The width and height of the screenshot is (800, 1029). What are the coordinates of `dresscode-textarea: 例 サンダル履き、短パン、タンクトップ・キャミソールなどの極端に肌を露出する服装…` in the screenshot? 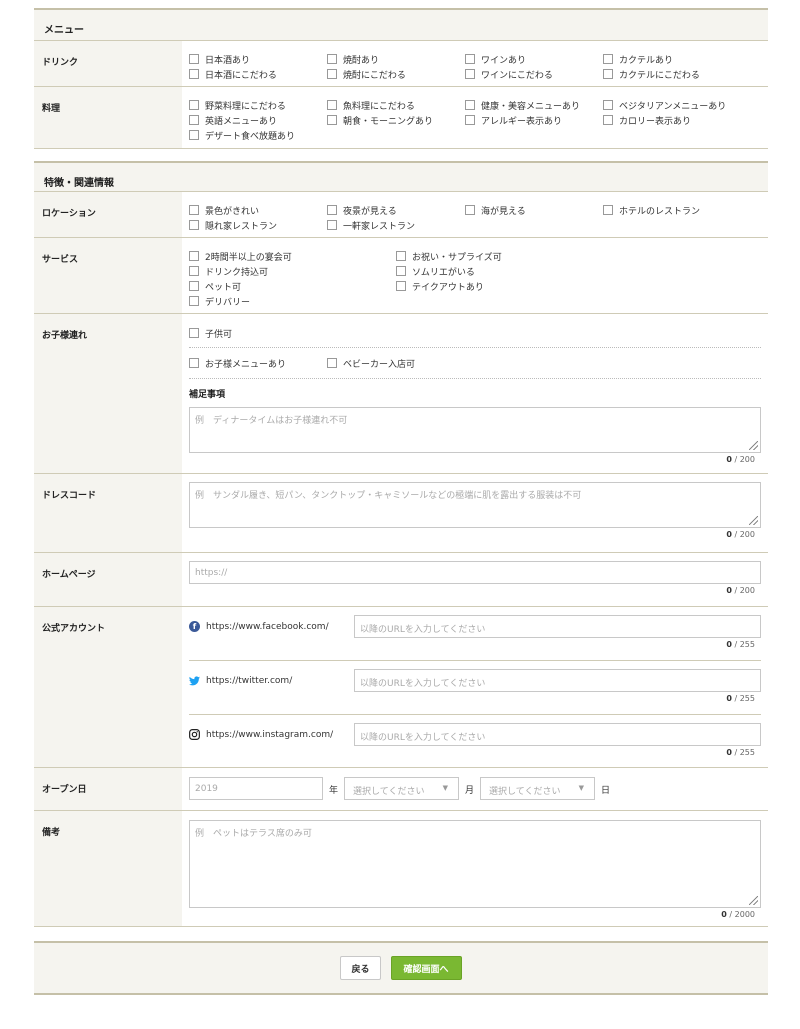 It's located at (475, 505).